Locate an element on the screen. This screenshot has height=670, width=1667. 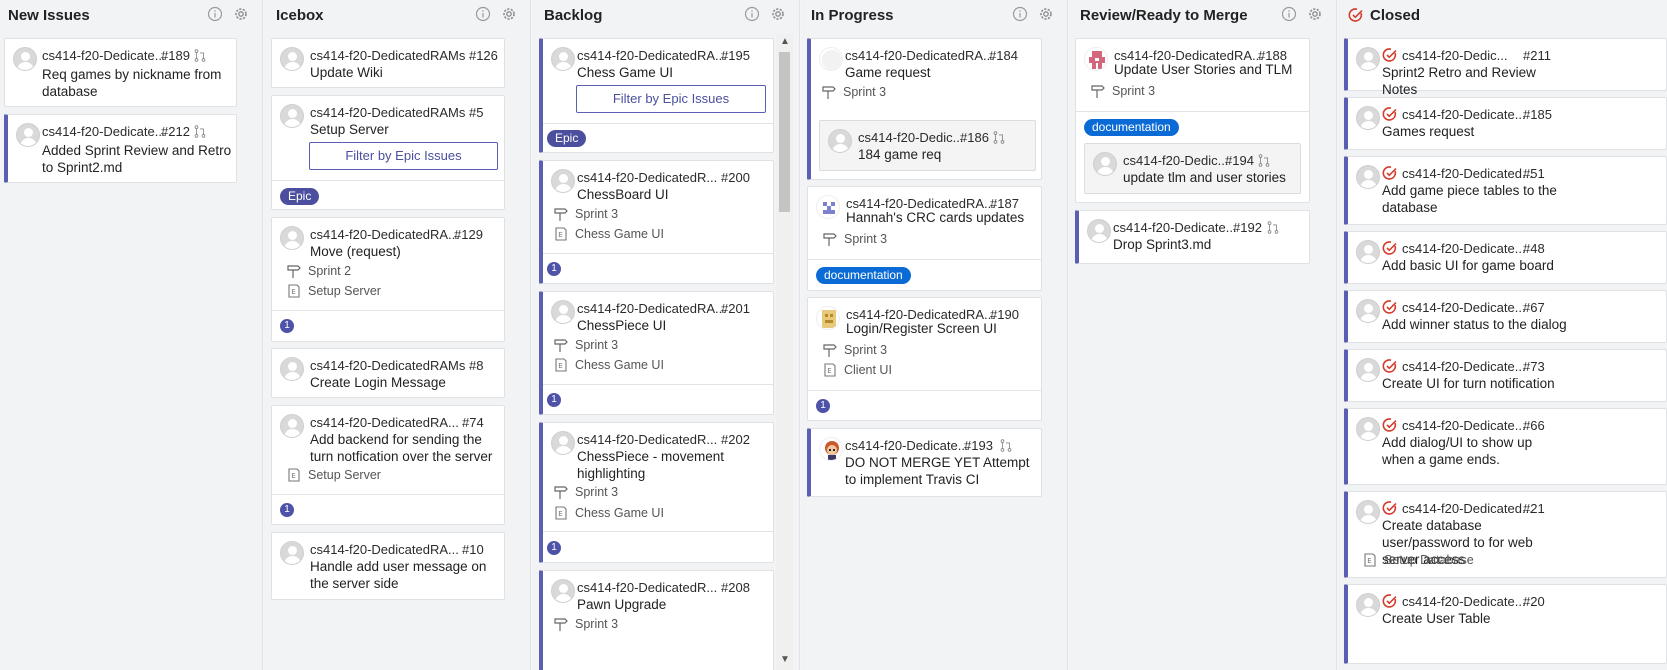
issue-title: Create User Table is located at coordinates (1474, 618).